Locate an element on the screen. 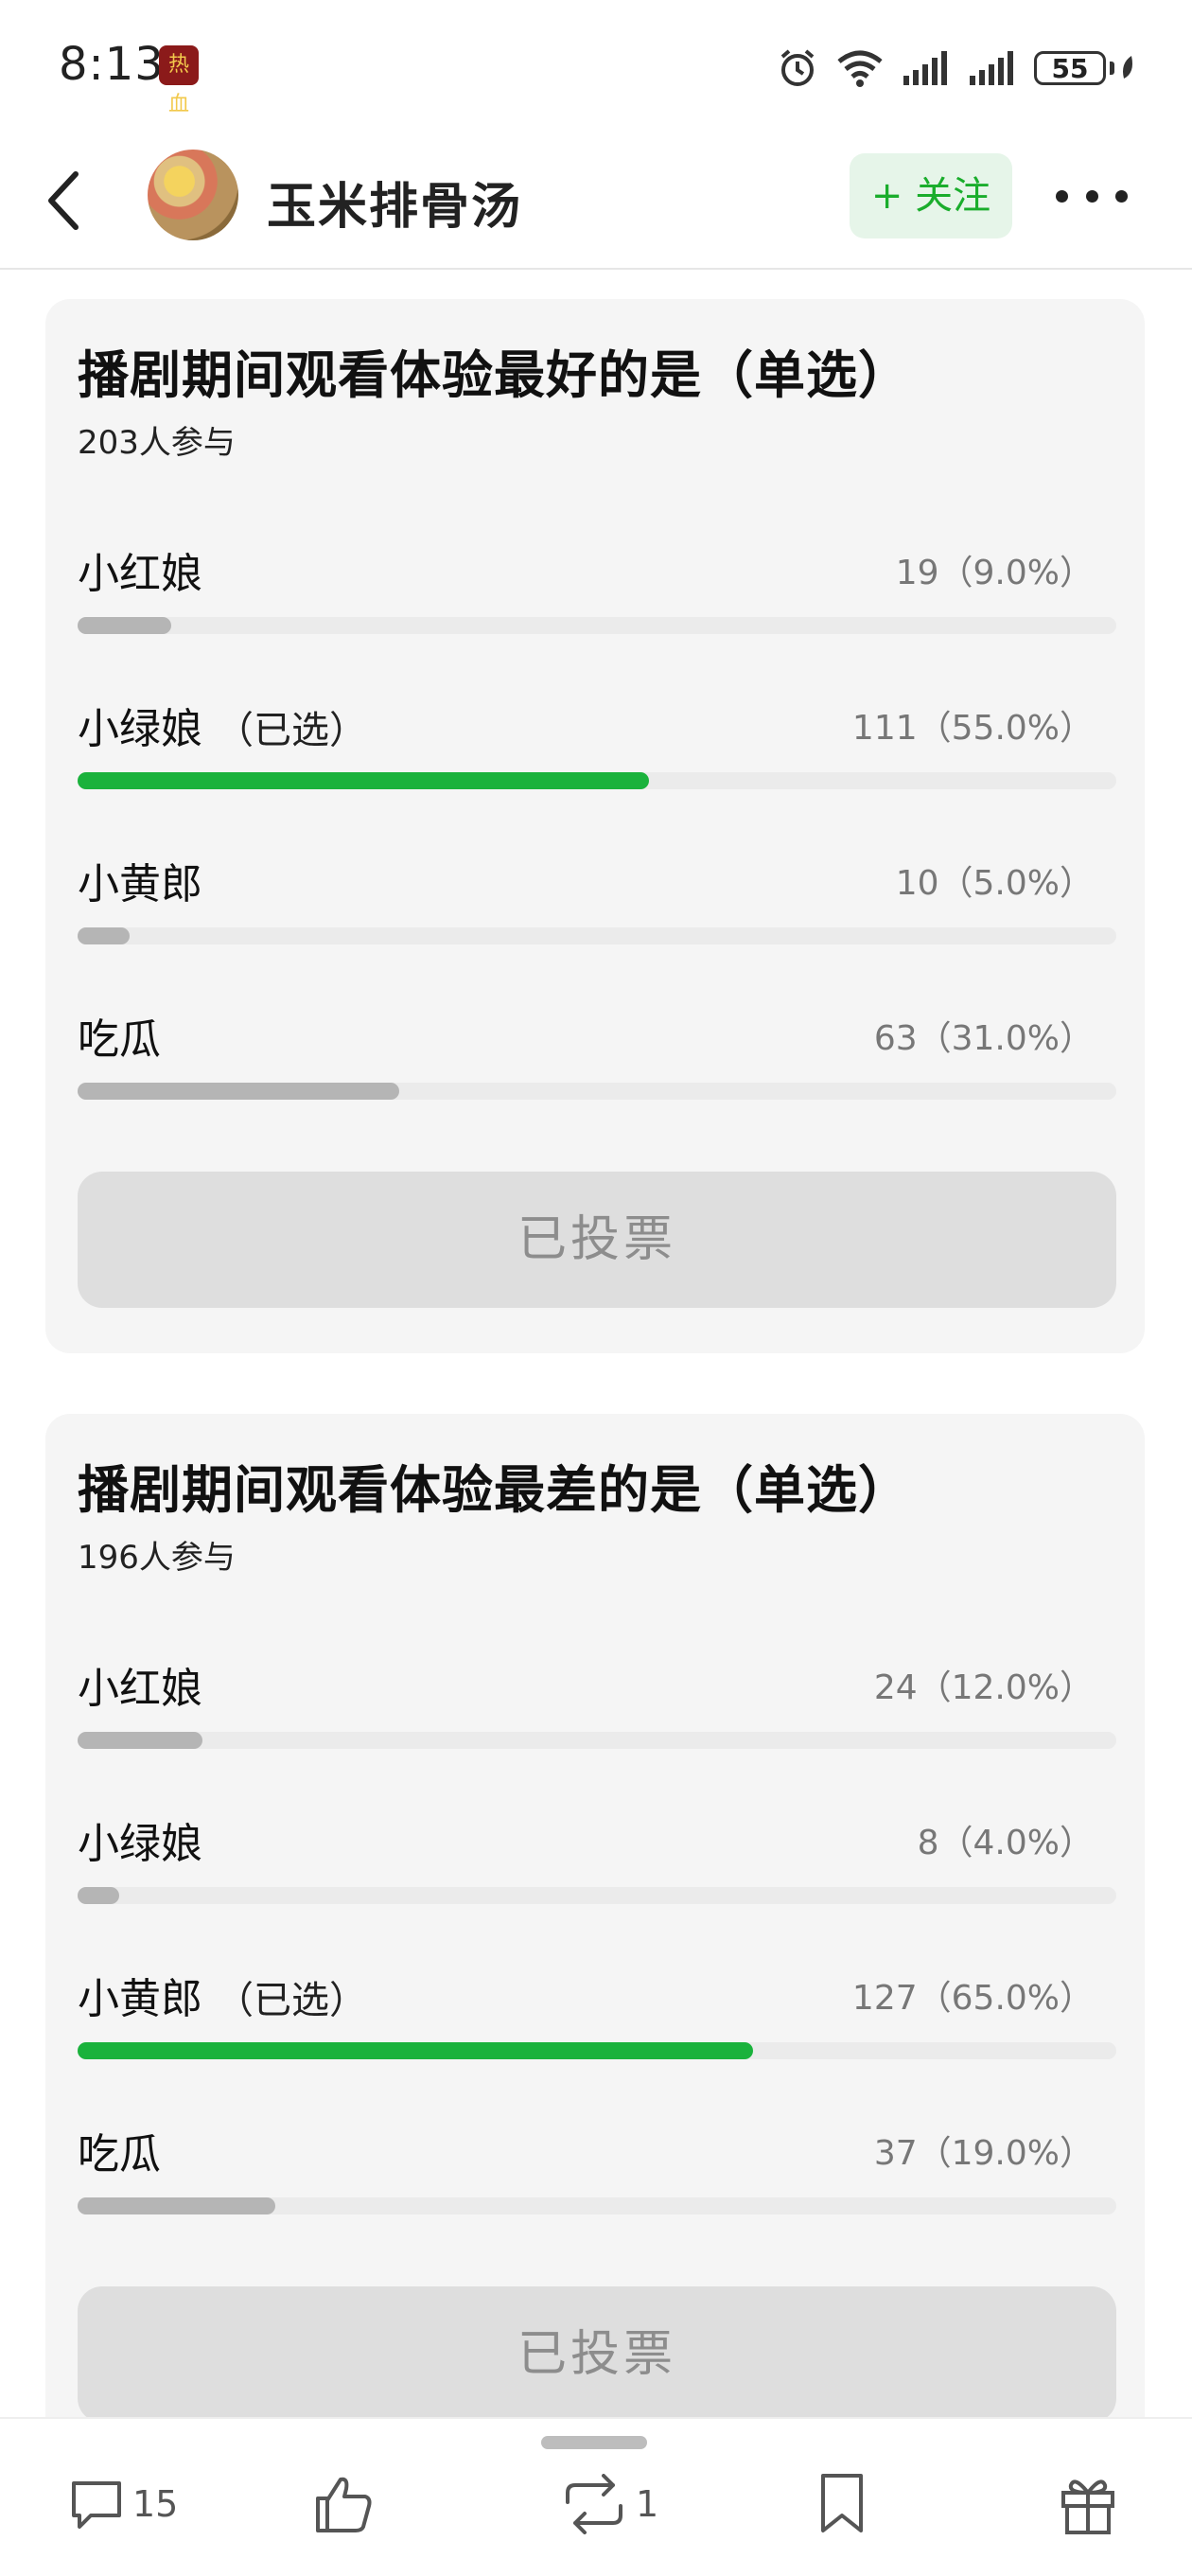 Image resolution: width=1192 pixels, height=2576 pixels. poll-option: 吃瓜 63（31.0%） is located at coordinates (597, 1057).